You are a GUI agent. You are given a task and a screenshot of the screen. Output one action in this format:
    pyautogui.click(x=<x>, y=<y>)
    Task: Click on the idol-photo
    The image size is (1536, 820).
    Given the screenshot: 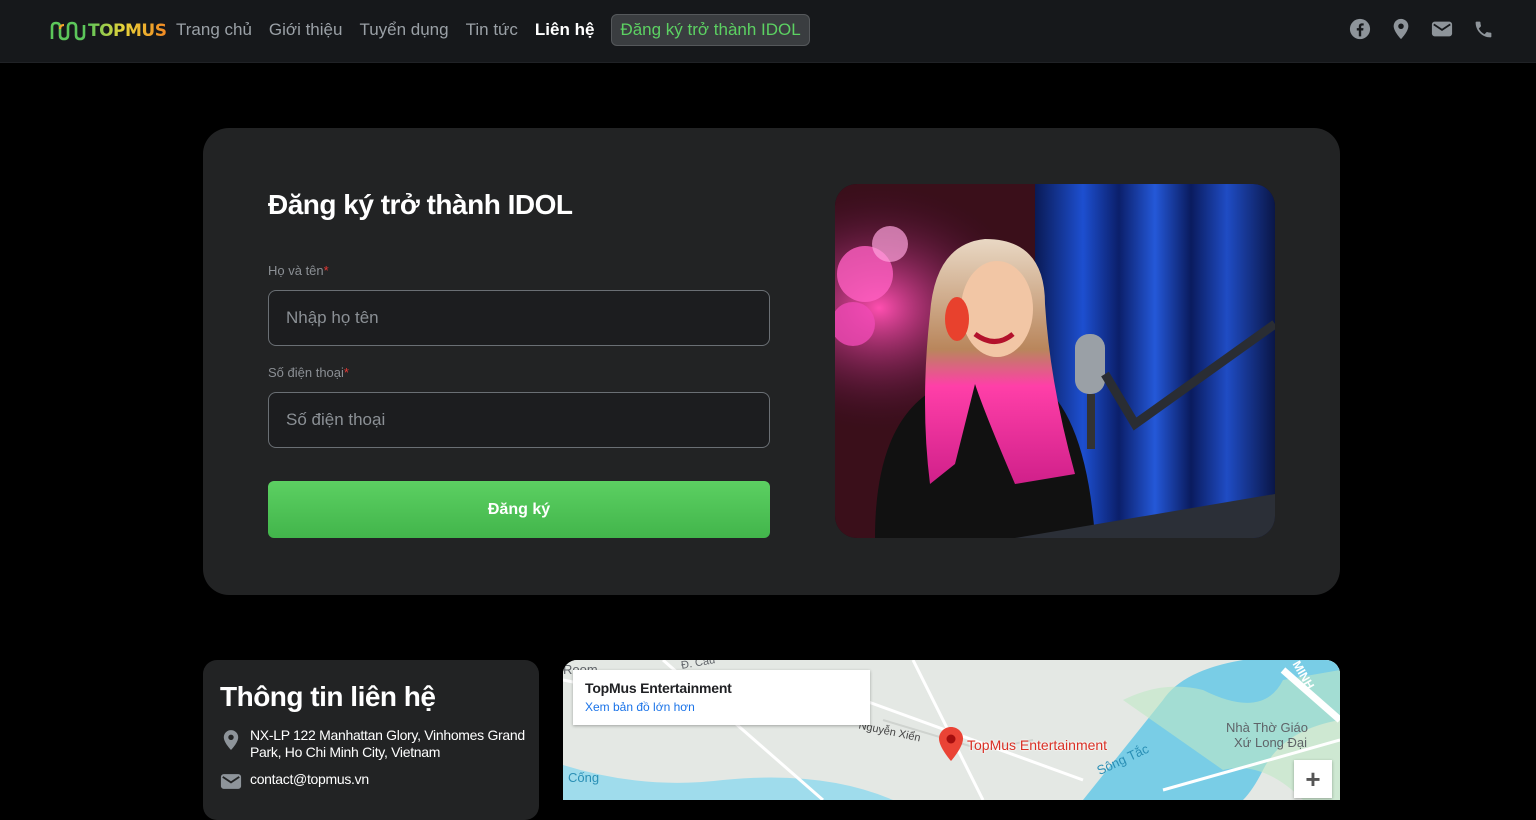 What is the action you would take?
    pyautogui.click(x=1055, y=361)
    